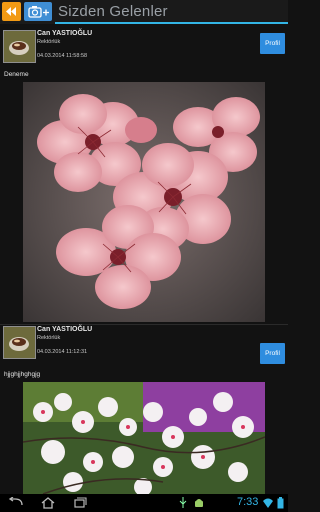 Image resolution: width=320 pixels, height=512 pixels. I want to click on post-text: hjjghjjhghgjg, so click(22, 374).